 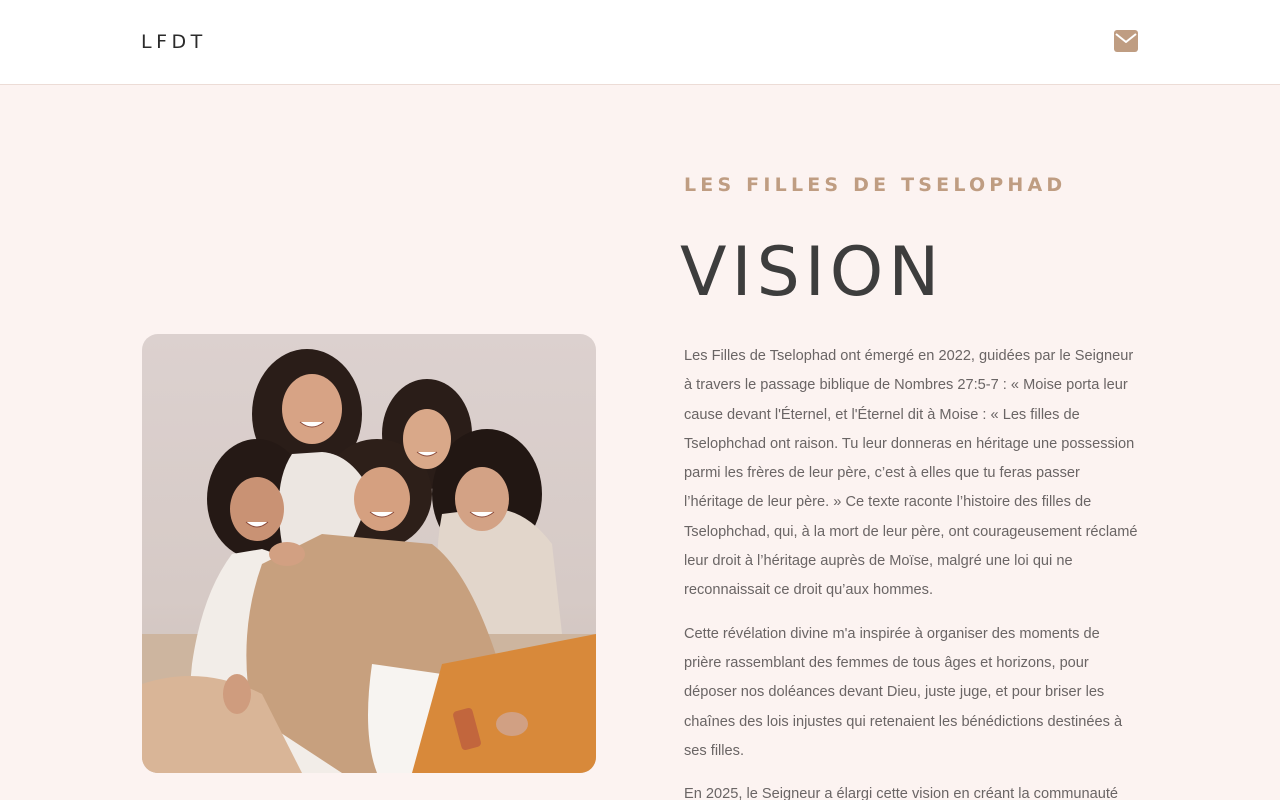 What do you see at coordinates (174, 42) in the screenshot?
I see `site-logo: LFDT` at bounding box center [174, 42].